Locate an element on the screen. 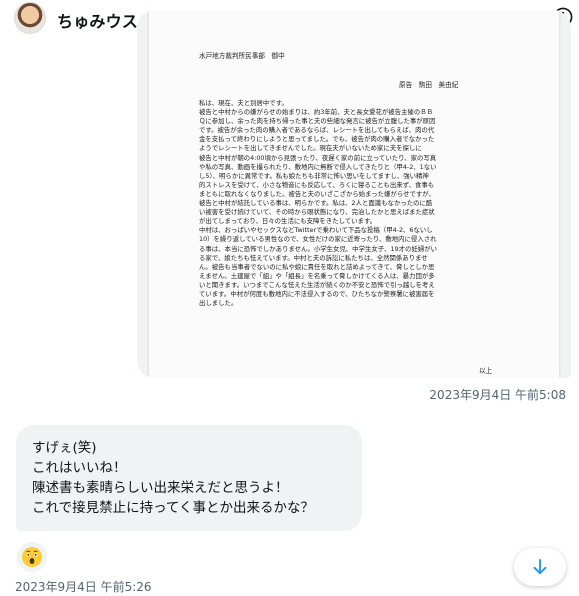 This screenshot has width=579, height=596. message-line: すげぇ(笑) is located at coordinates (64, 448).